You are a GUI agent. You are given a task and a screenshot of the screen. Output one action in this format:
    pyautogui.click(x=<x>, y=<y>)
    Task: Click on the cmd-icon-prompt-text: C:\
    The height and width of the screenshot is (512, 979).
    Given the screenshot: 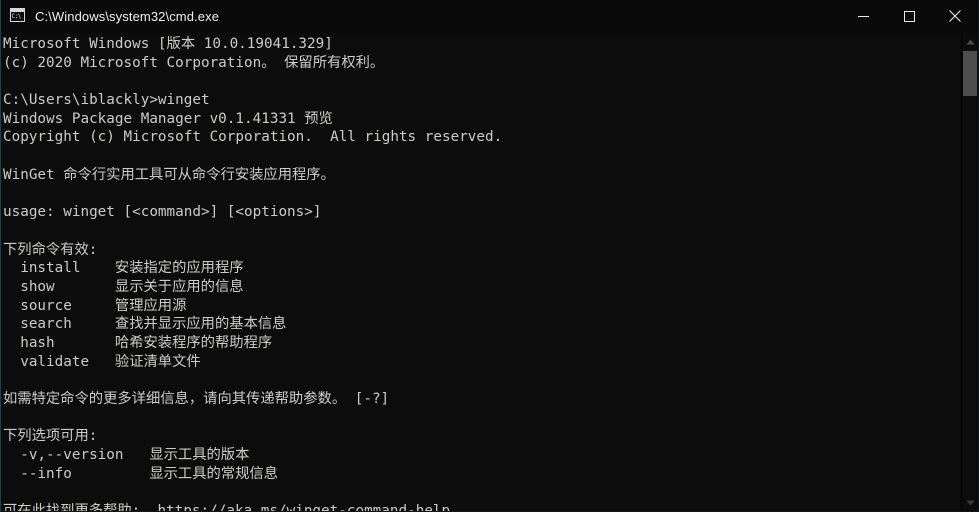 What is the action you would take?
    pyautogui.click(x=16, y=16)
    